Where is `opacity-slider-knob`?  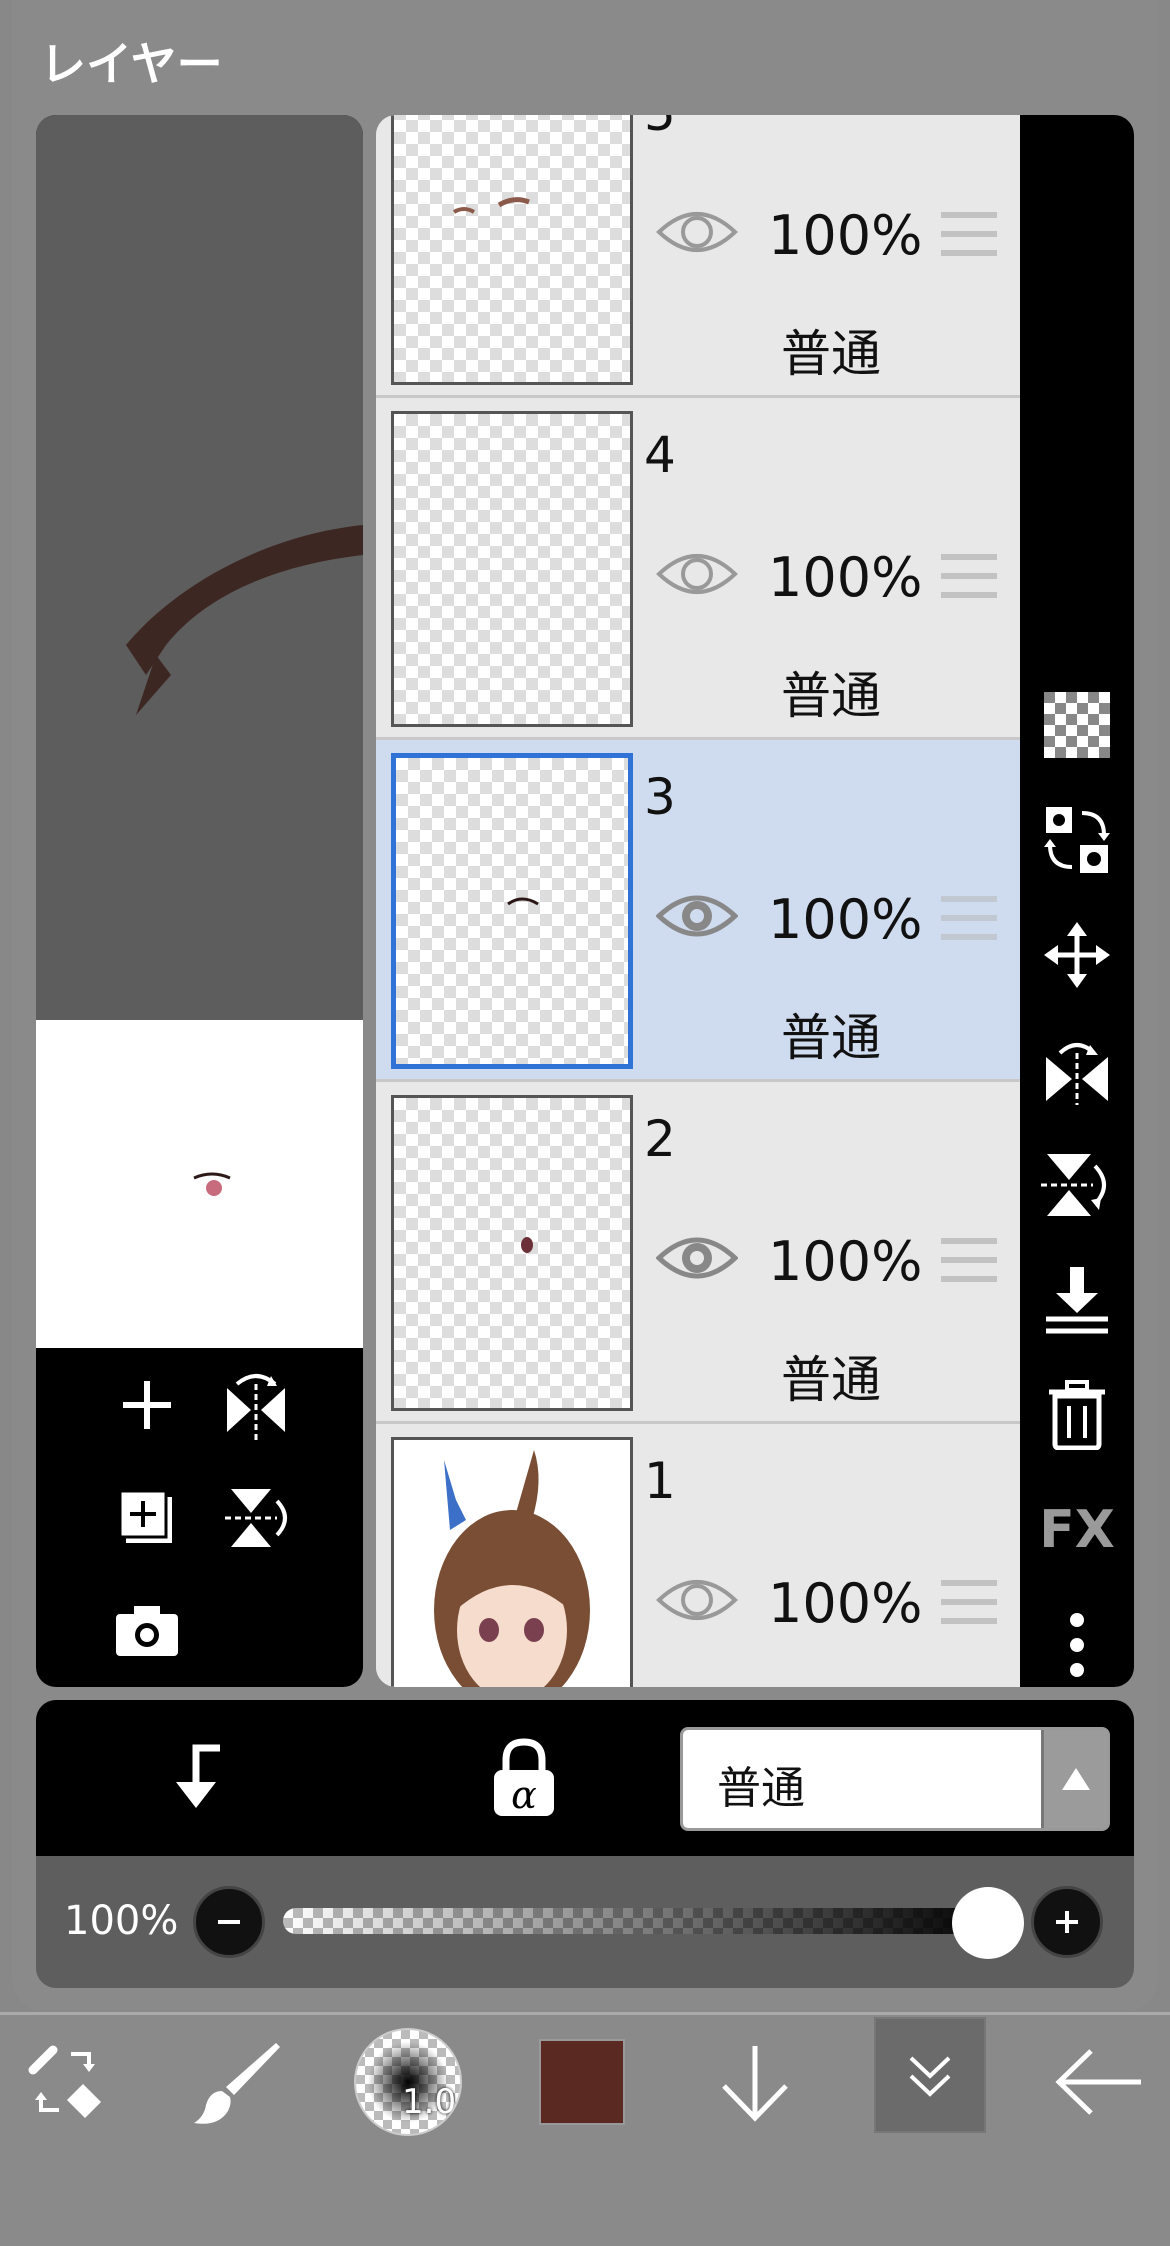
opacity-slider-knob is located at coordinates (988, 1923).